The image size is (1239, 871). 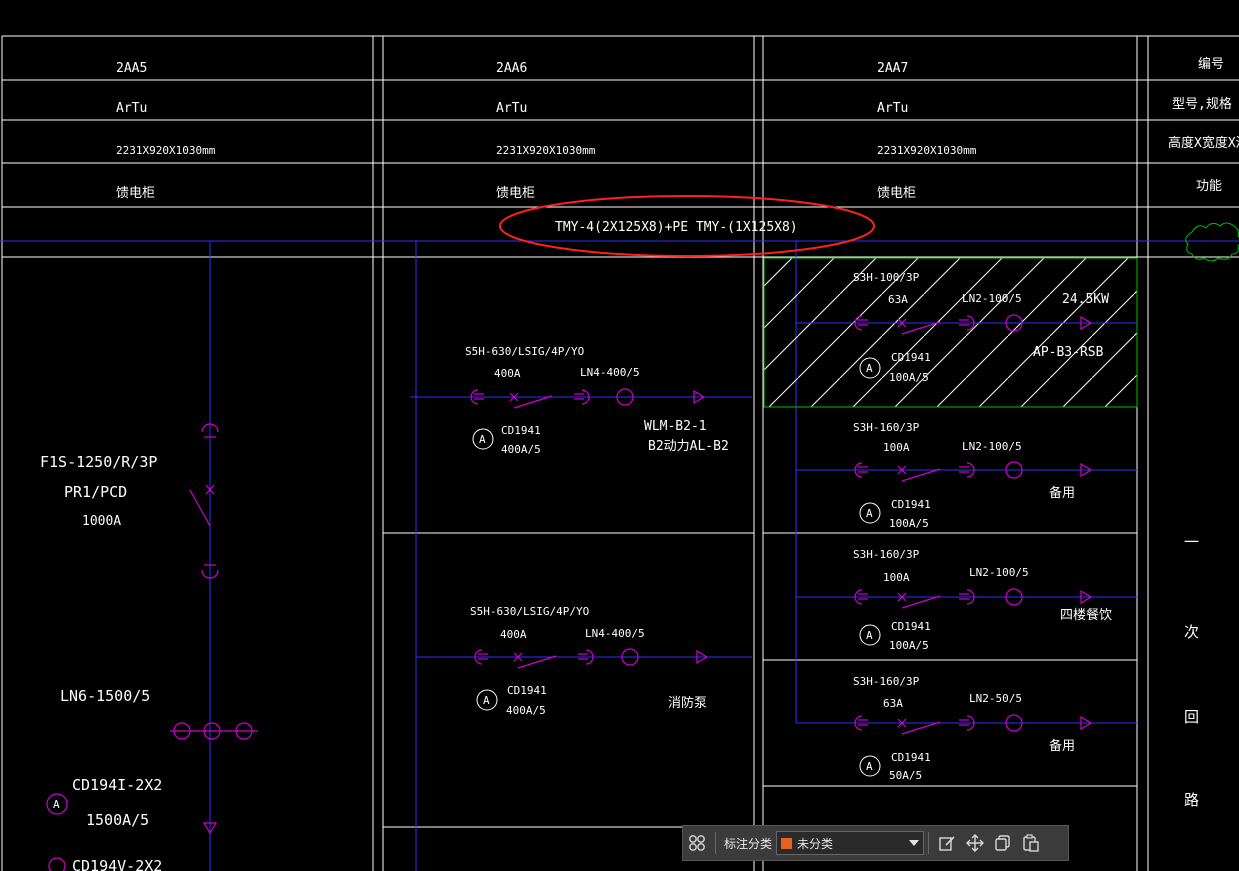 I want to click on aa7-f1-current: 63A, so click(x=898, y=299).